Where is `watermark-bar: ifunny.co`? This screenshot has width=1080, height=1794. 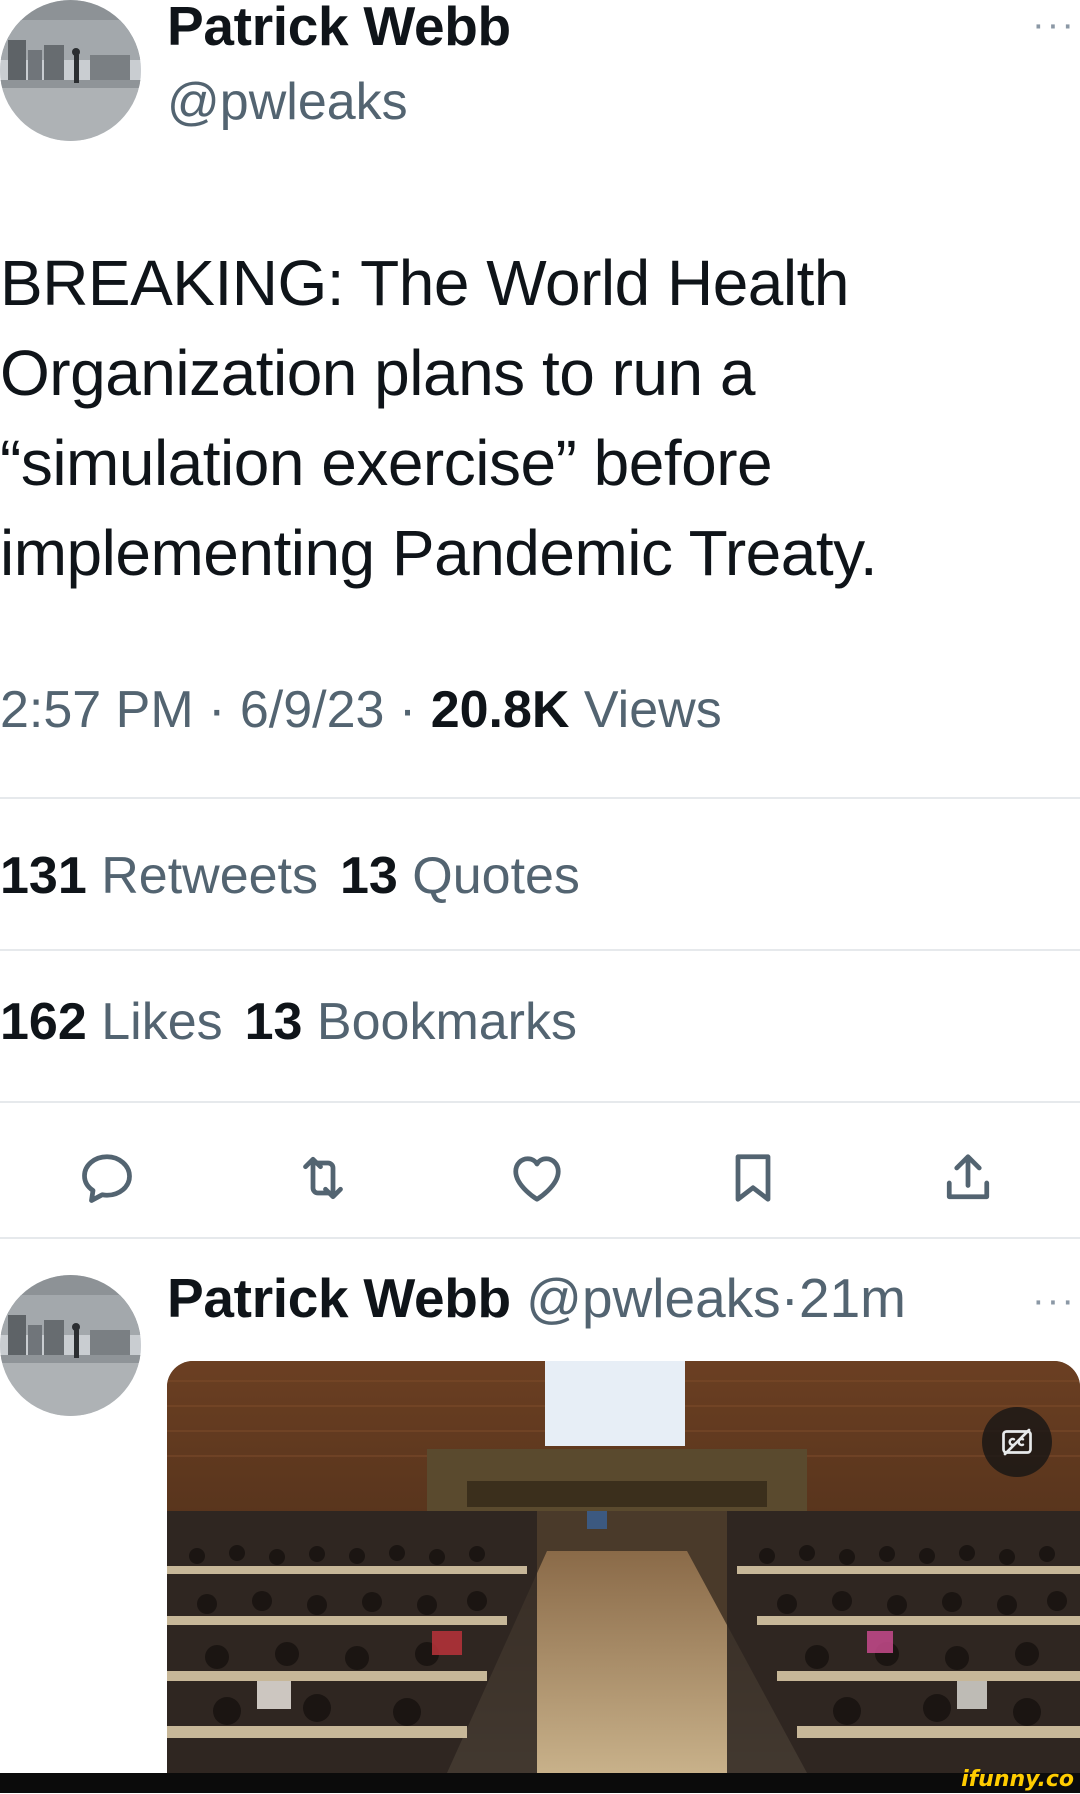
watermark-bar: ifunny.co is located at coordinates (540, 1780).